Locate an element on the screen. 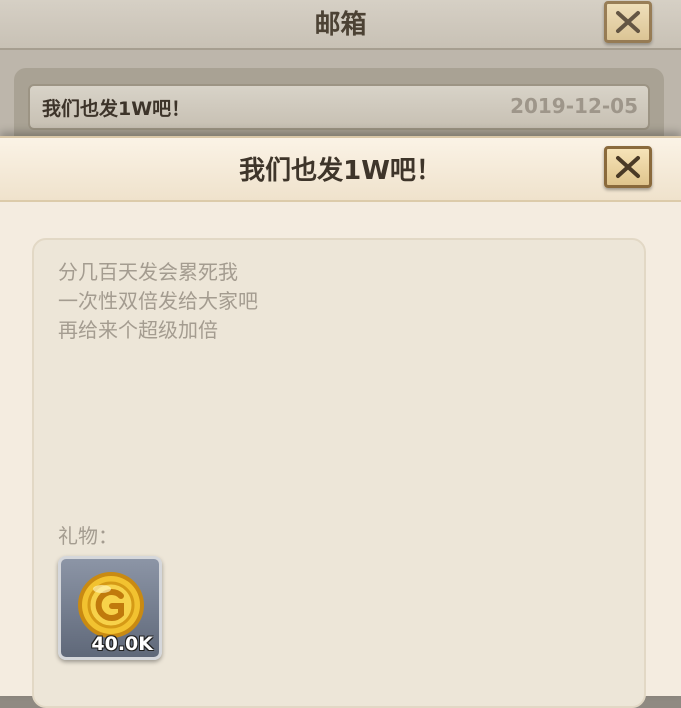 This screenshot has width=681, height=708. message-line: 分几百天发会累死我 is located at coordinates (148, 272).